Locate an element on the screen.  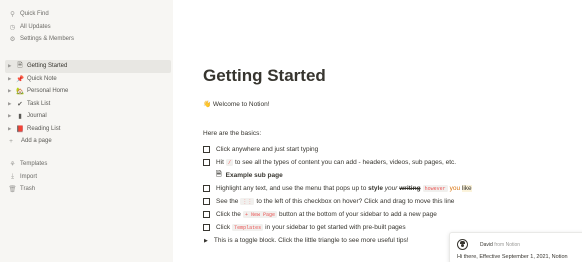
settings-members-item: ⚙ Settings & Members is located at coordinates (41, 39).